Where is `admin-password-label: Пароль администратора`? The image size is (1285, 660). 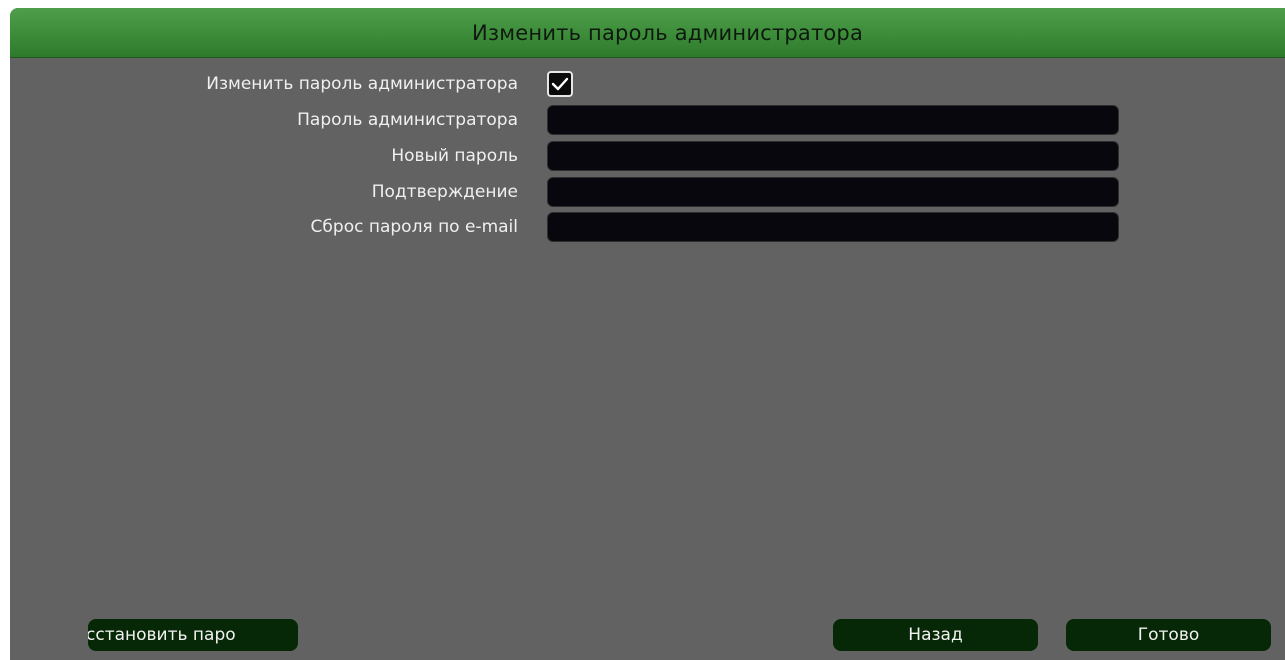
admin-password-label: Пароль администратора is located at coordinates (407, 120).